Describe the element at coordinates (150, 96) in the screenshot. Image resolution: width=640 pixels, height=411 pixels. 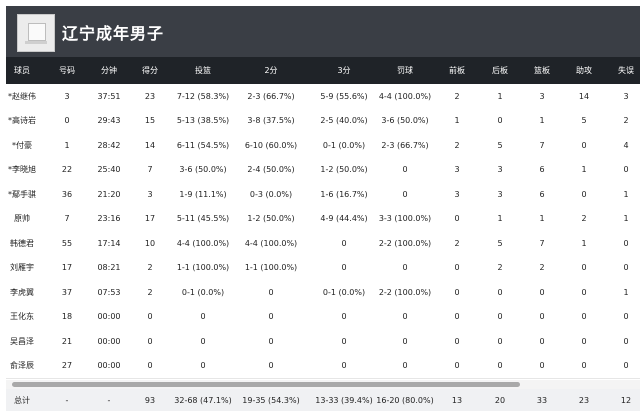
I see `stat-cell: 23` at that location.